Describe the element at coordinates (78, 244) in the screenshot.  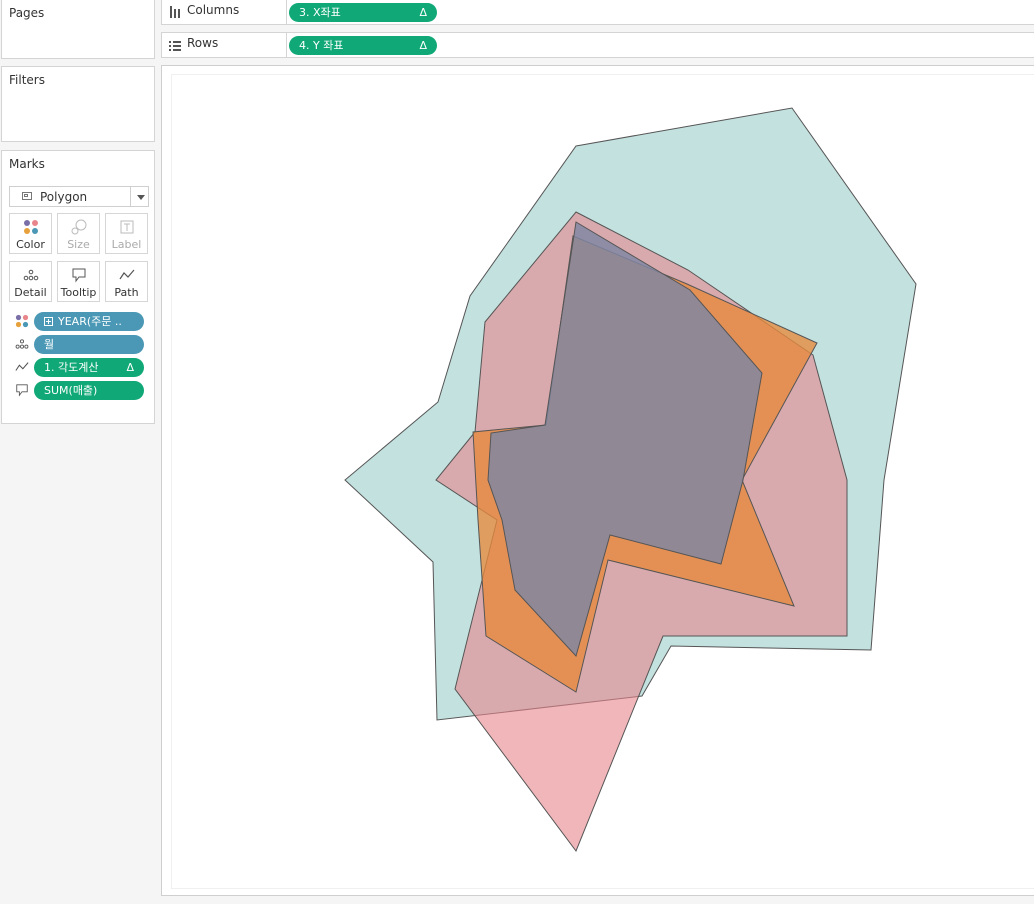
I see `size-button-label: Size` at that location.